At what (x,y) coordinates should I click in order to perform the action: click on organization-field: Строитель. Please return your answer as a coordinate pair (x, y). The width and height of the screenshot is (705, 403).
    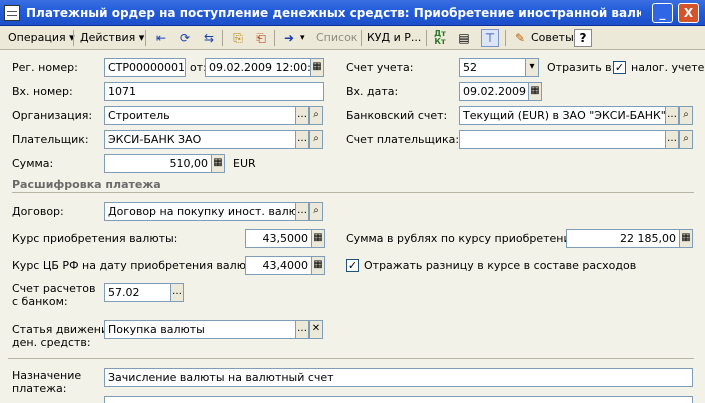
    Looking at the image, I should click on (200, 115).